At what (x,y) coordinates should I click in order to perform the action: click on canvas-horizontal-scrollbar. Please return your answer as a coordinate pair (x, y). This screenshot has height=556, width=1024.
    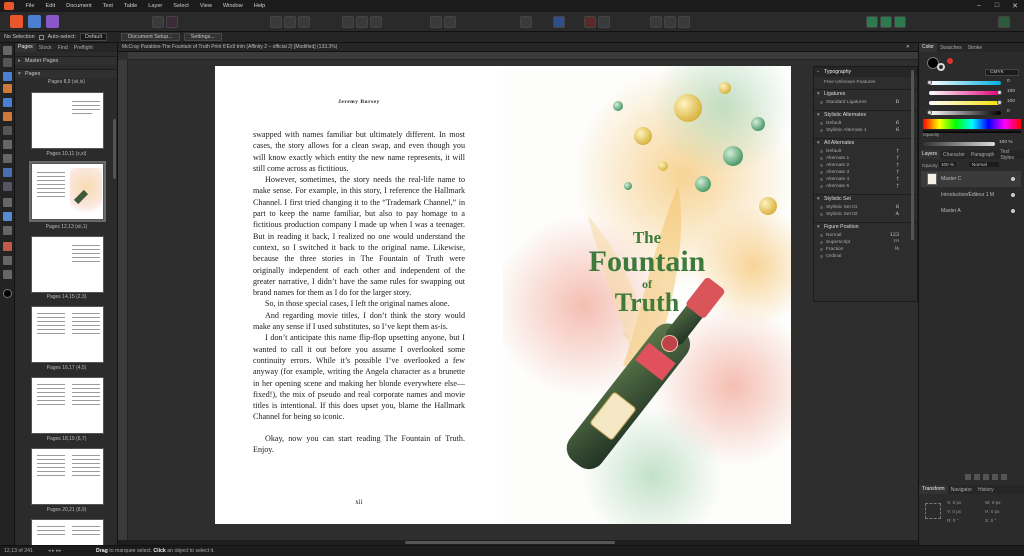
    Looking at the image, I should click on (510, 542).